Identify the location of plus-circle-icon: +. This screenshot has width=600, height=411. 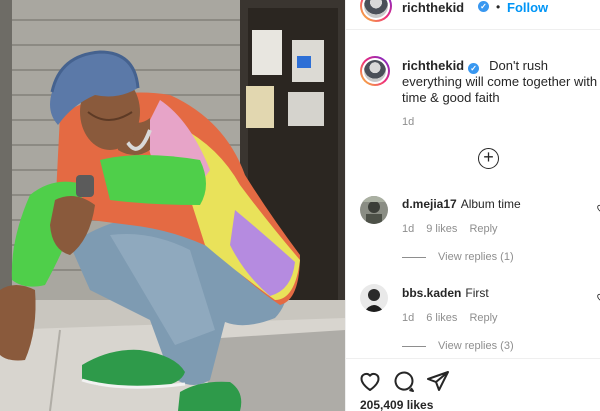
(488, 158).